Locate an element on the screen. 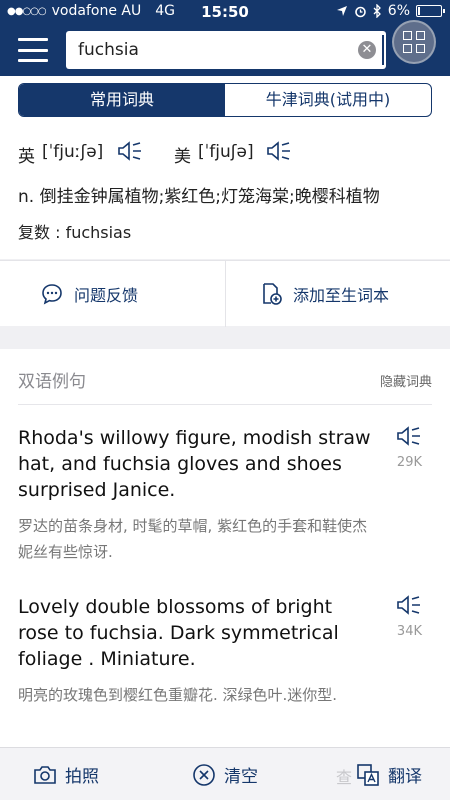 The height and width of the screenshot is (800, 450). example-source-count: 29K is located at coordinates (409, 462).